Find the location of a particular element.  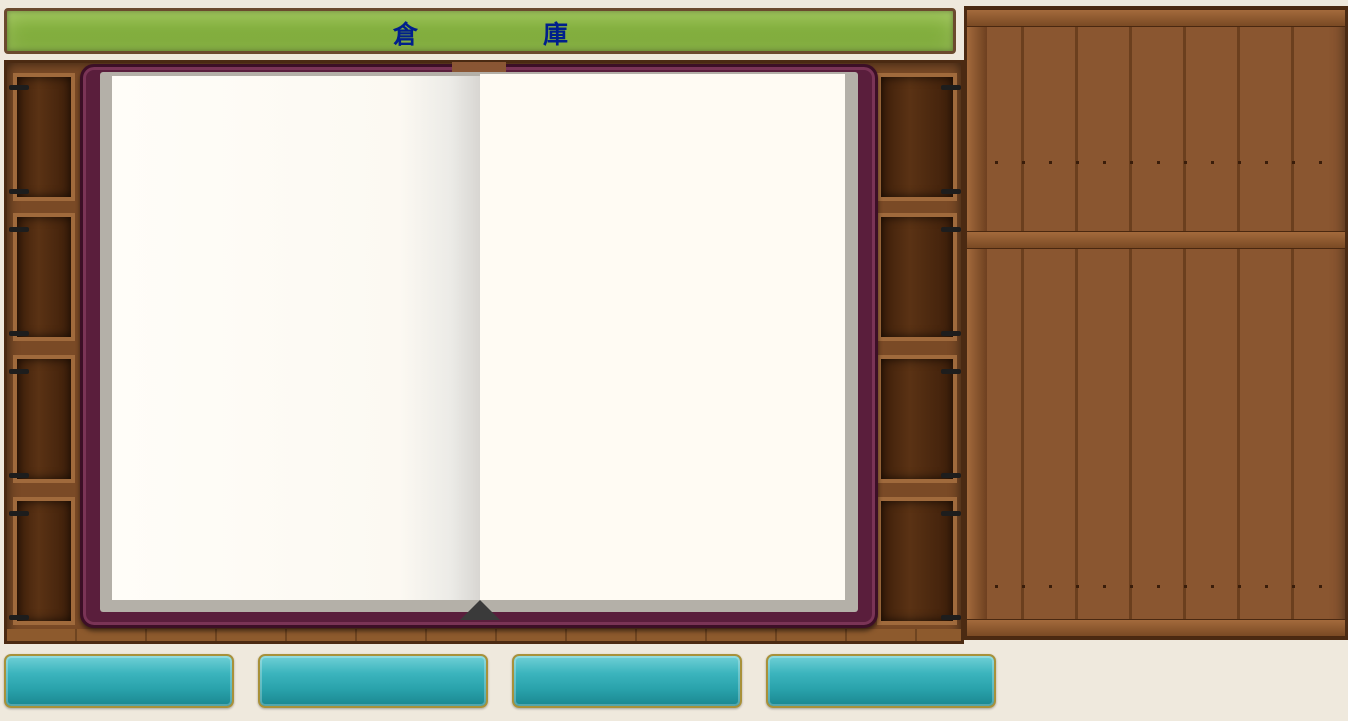

shelf-column-right is located at coordinates (919, 353).